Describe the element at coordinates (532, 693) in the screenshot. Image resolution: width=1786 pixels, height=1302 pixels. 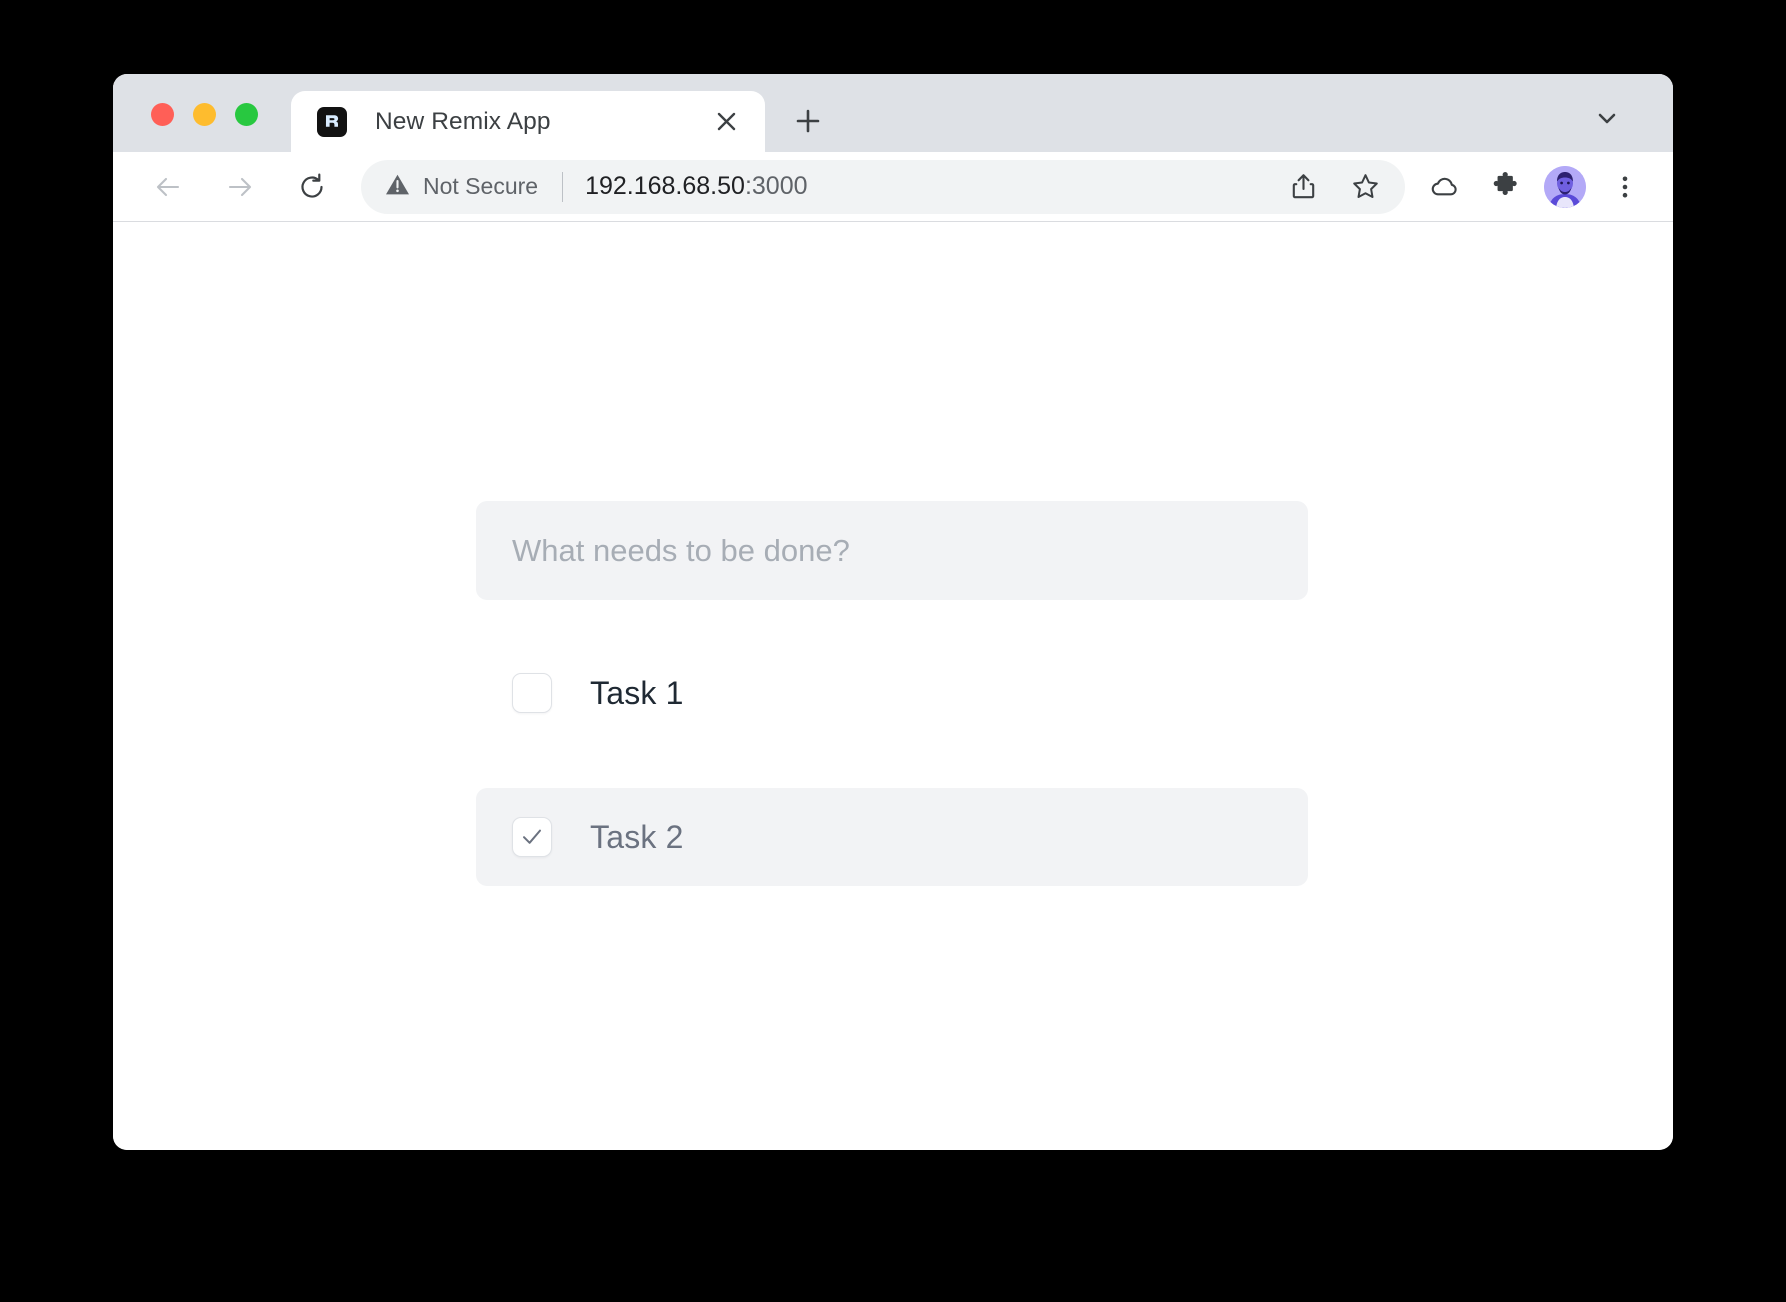
I see `todo-checkbox-unchecked` at that location.